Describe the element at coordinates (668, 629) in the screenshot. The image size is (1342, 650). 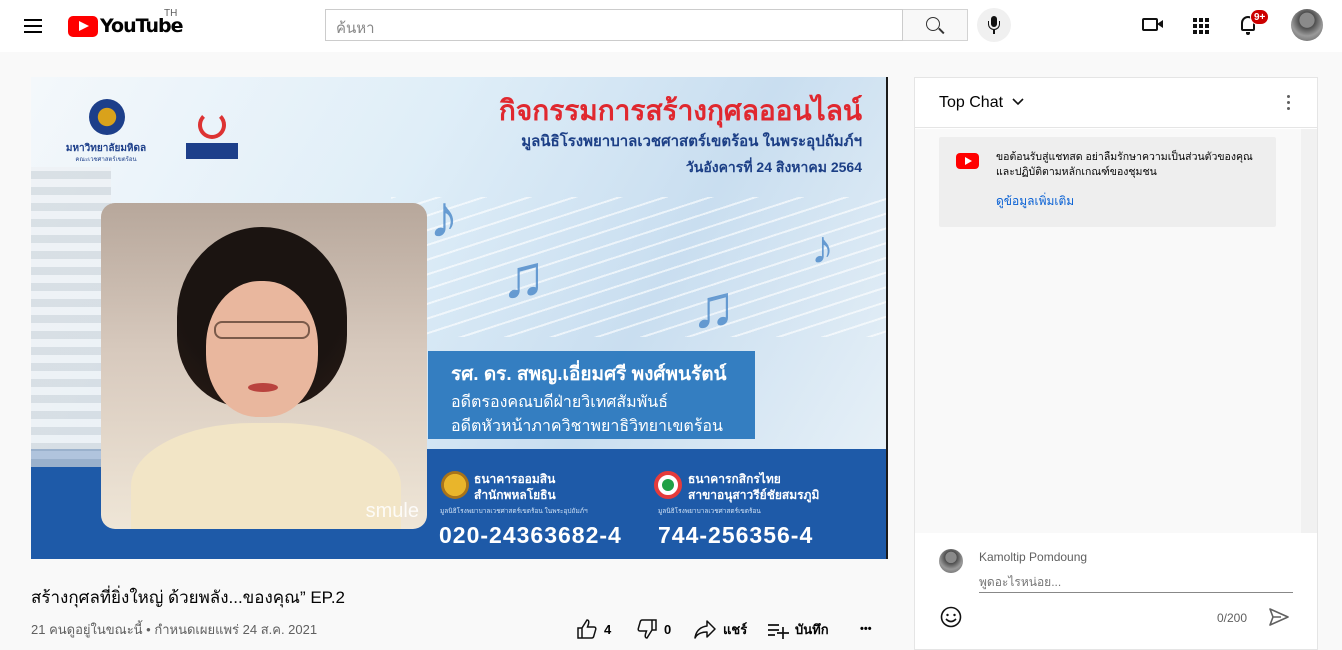
I see `dislike-count: 0` at that location.